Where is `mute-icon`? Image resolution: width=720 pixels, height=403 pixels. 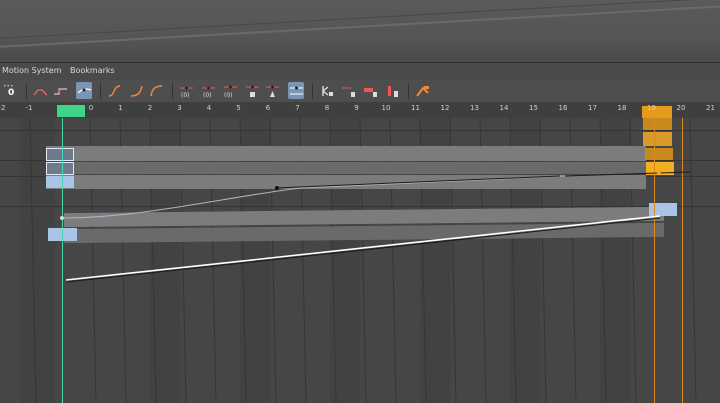
mute-icon is located at coordinates (348, 92).